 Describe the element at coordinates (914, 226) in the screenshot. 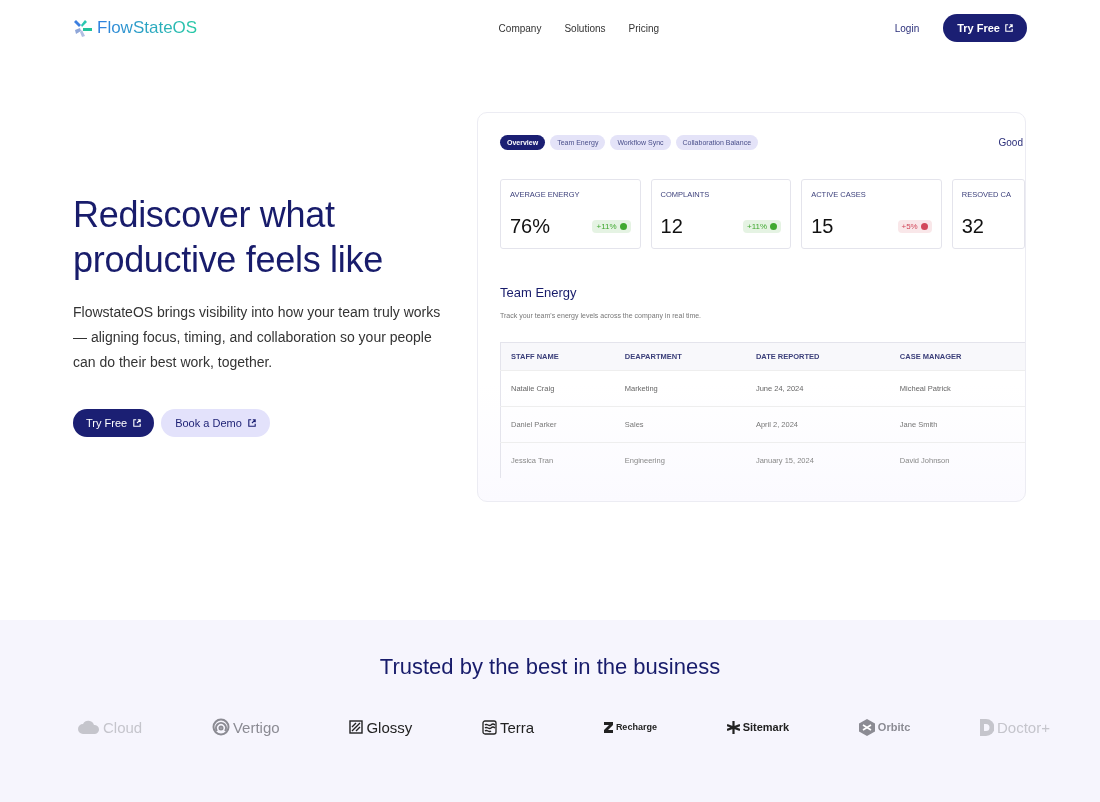

I see `change-badge: +5%` at that location.